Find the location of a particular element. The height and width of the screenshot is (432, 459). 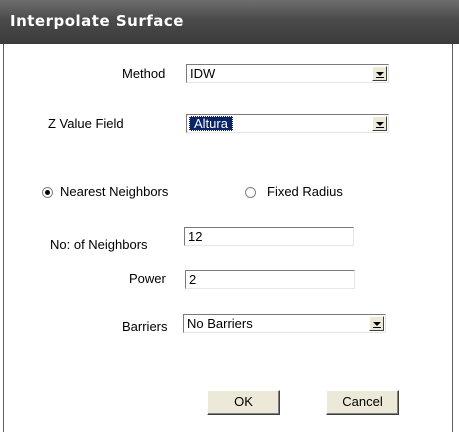

z-value-field-value: Altura is located at coordinates (211, 123).